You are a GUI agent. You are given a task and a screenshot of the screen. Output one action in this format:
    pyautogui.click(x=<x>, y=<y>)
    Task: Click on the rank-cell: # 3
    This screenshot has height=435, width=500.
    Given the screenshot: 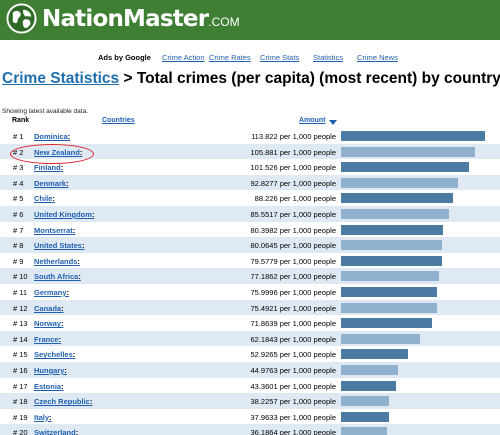 What is the action you would take?
    pyautogui.click(x=18, y=168)
    